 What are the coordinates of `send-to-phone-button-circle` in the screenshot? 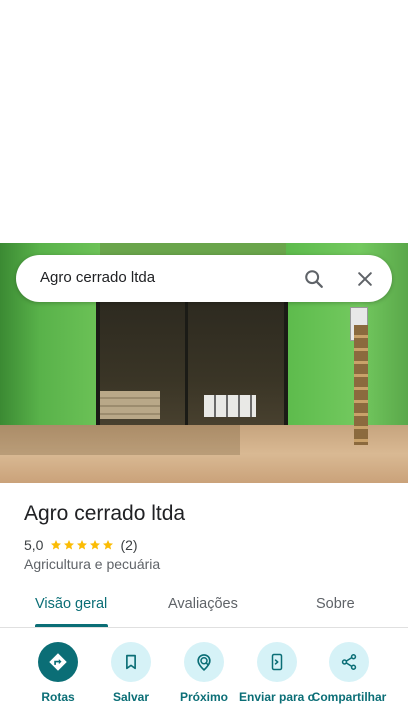 It's located at (277, 662).